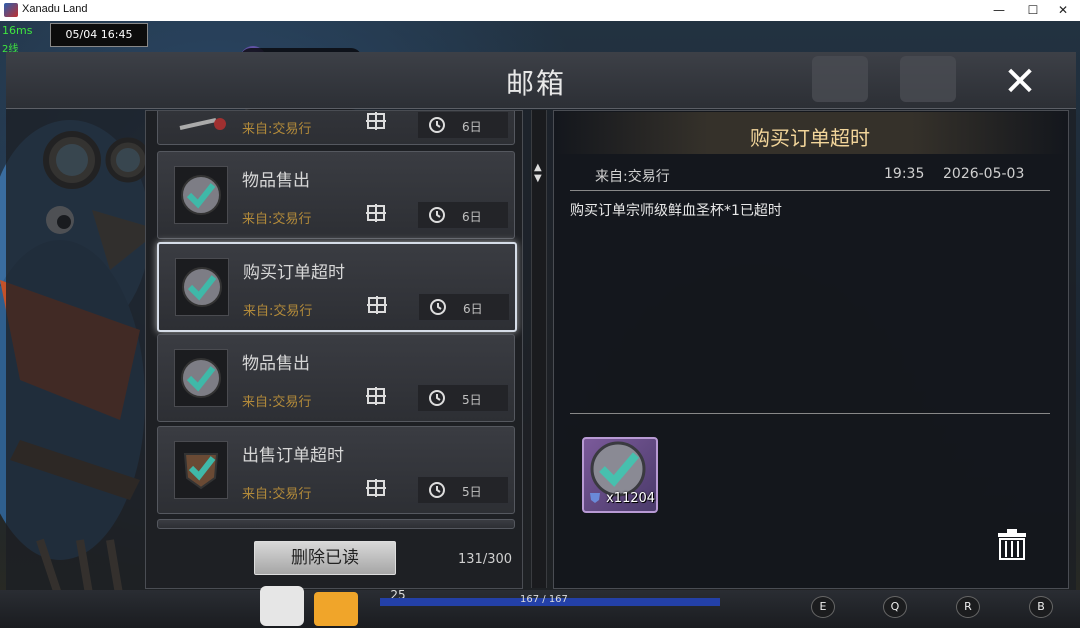  Describe the element at coordinates (325, 558) in the screenshot. I see `delete-read-button: 删除已读` at that location.